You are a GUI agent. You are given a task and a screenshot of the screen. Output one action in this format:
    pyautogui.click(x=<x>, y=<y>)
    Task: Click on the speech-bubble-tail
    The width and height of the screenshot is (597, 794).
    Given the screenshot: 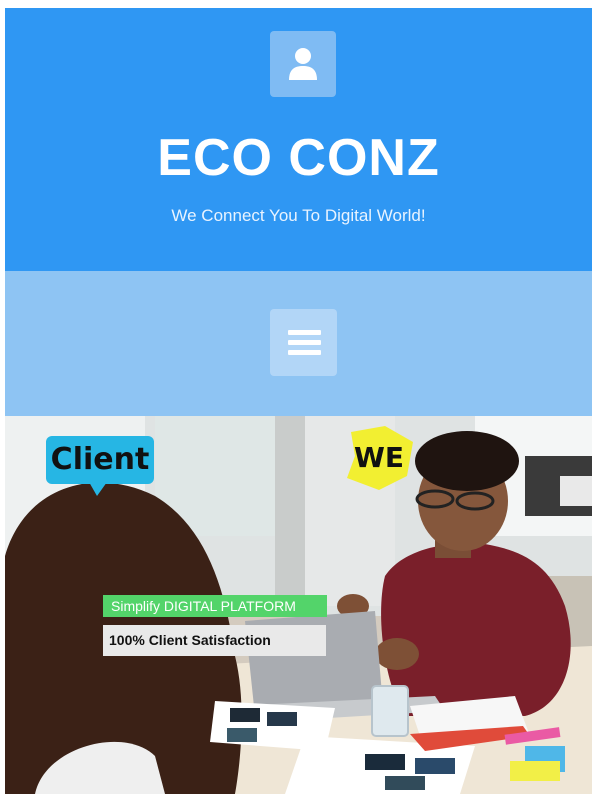 What is the action you would take?
    pyautogui.click(x=98, y=489)
    